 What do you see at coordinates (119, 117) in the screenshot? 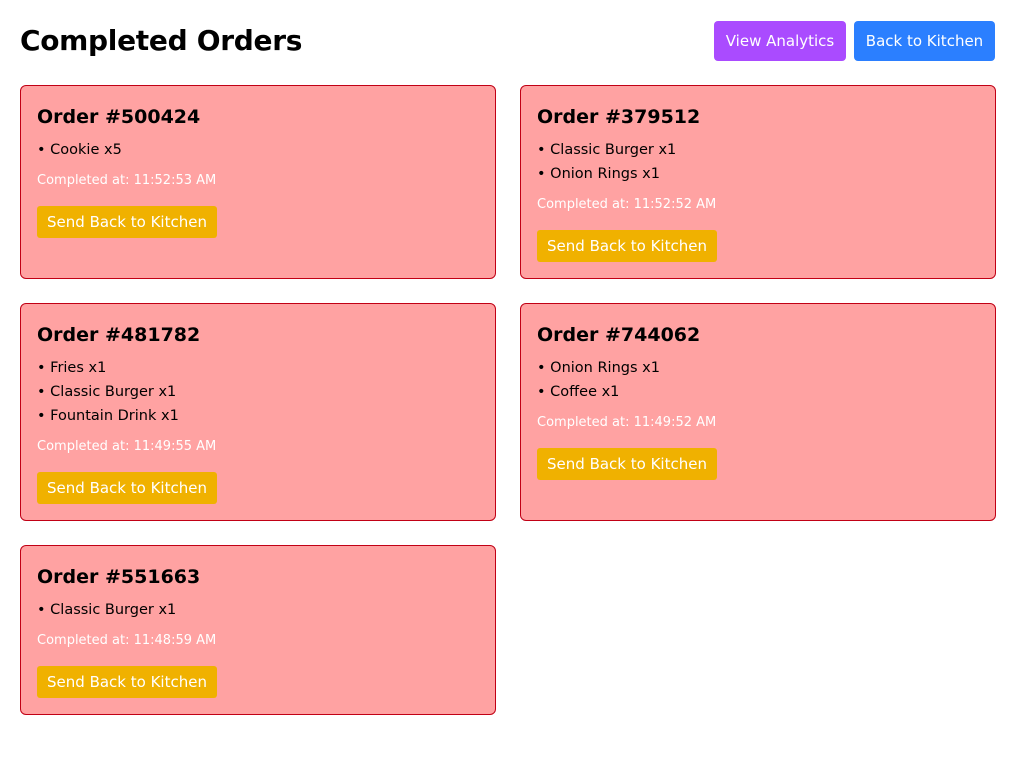
I see `order-title: Order #500424` at bounding box center [119, 117].